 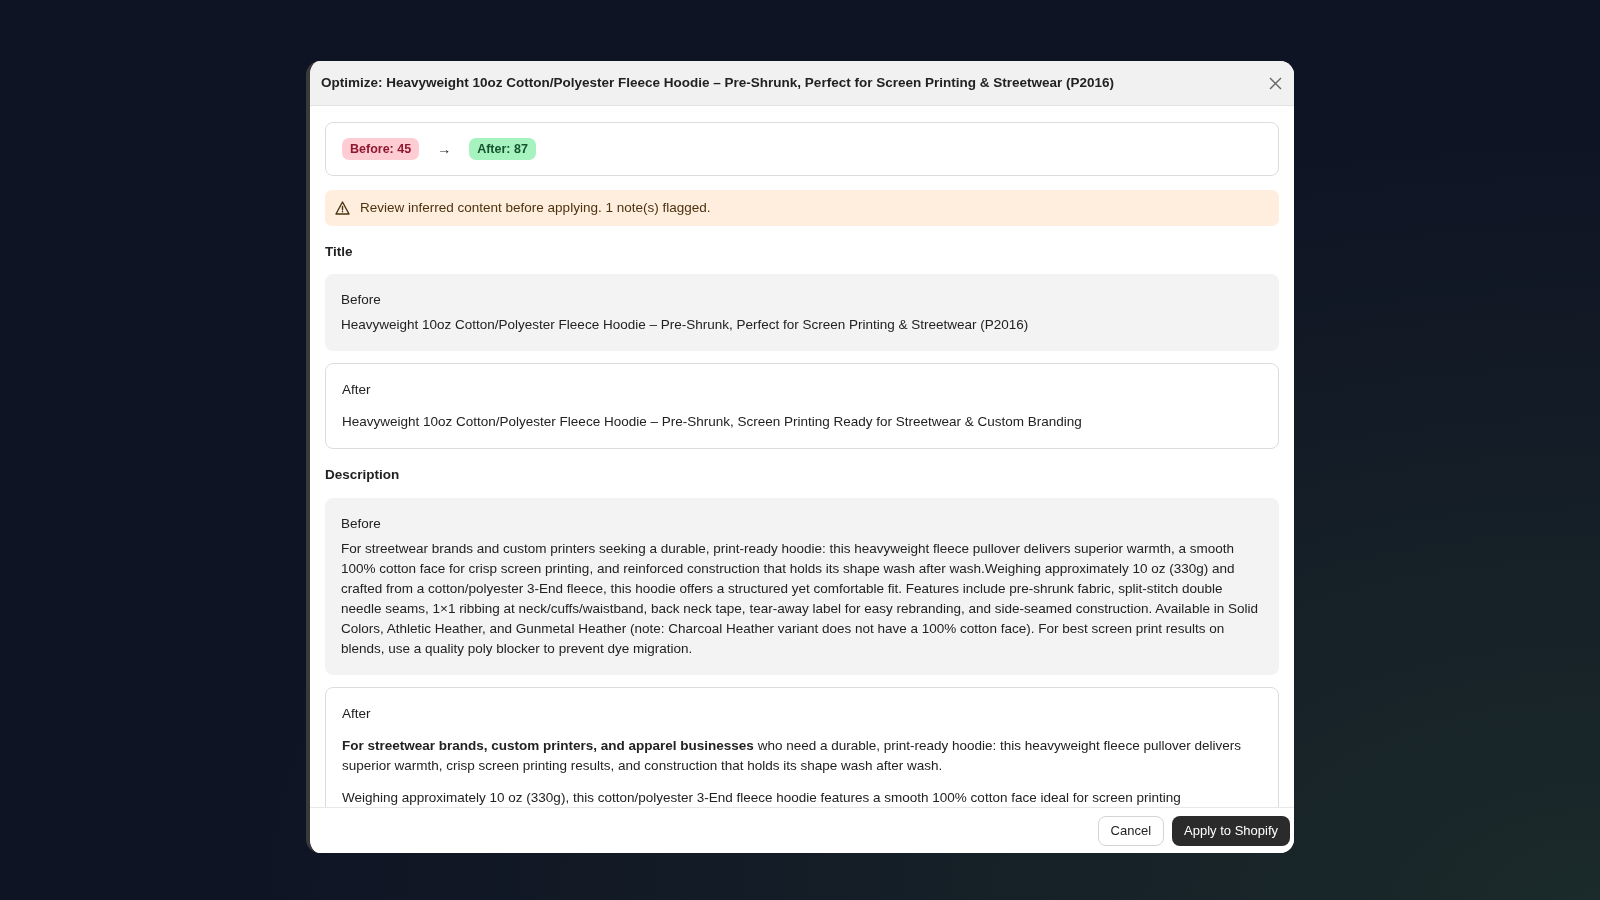 I want to click on warning-icon, so click(x=342, y=208).